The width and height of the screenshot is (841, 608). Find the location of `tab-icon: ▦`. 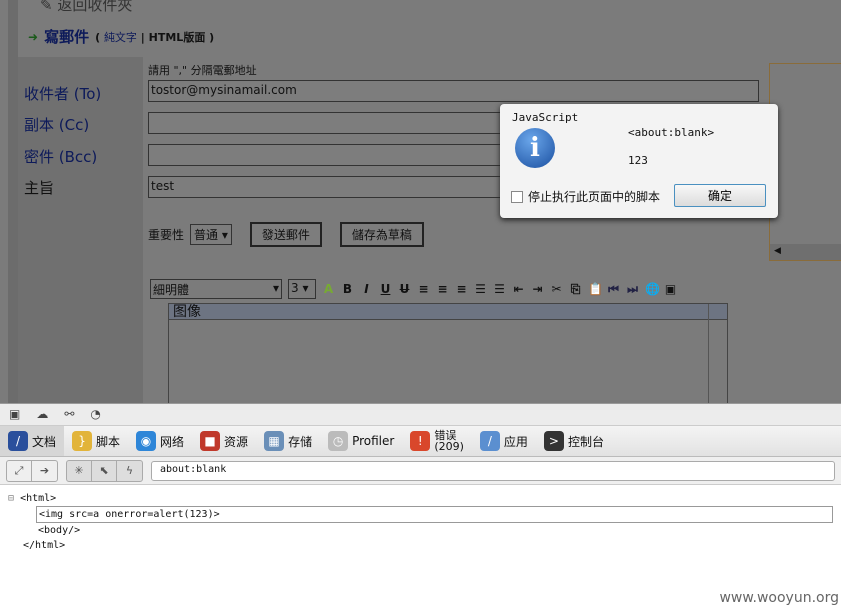

tab-icon: ▦ is located at coordinates (274, 441).